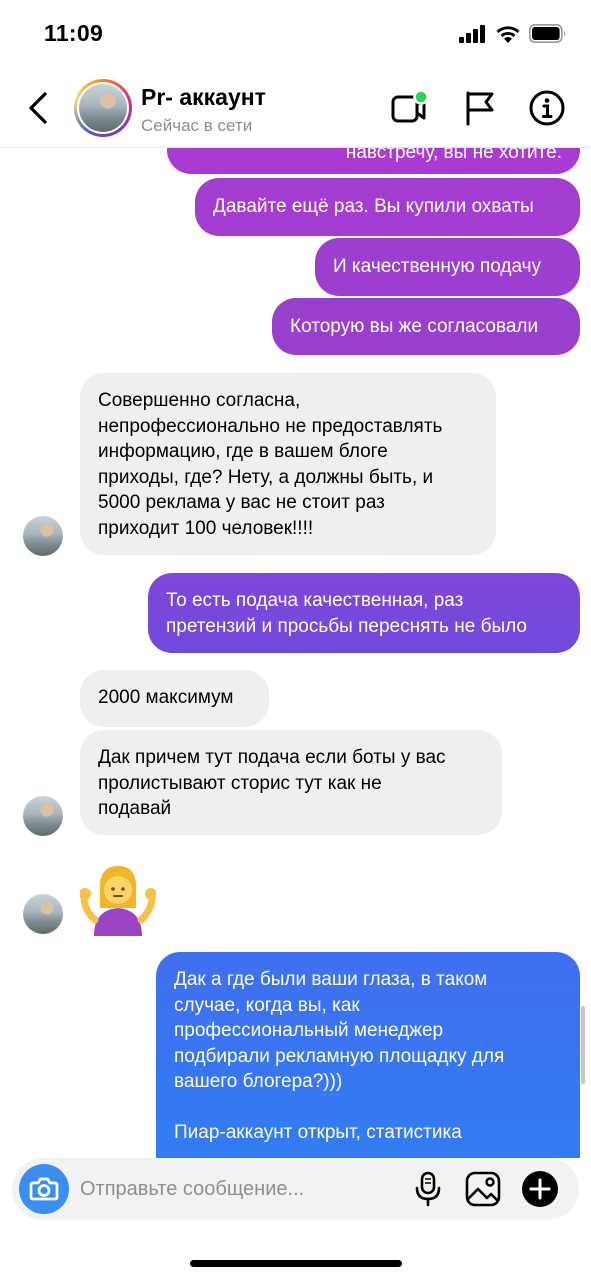 Image resolution: width=591 pixels, height=1280 pixels. I want to click on battery-icon, so click(547, 33).